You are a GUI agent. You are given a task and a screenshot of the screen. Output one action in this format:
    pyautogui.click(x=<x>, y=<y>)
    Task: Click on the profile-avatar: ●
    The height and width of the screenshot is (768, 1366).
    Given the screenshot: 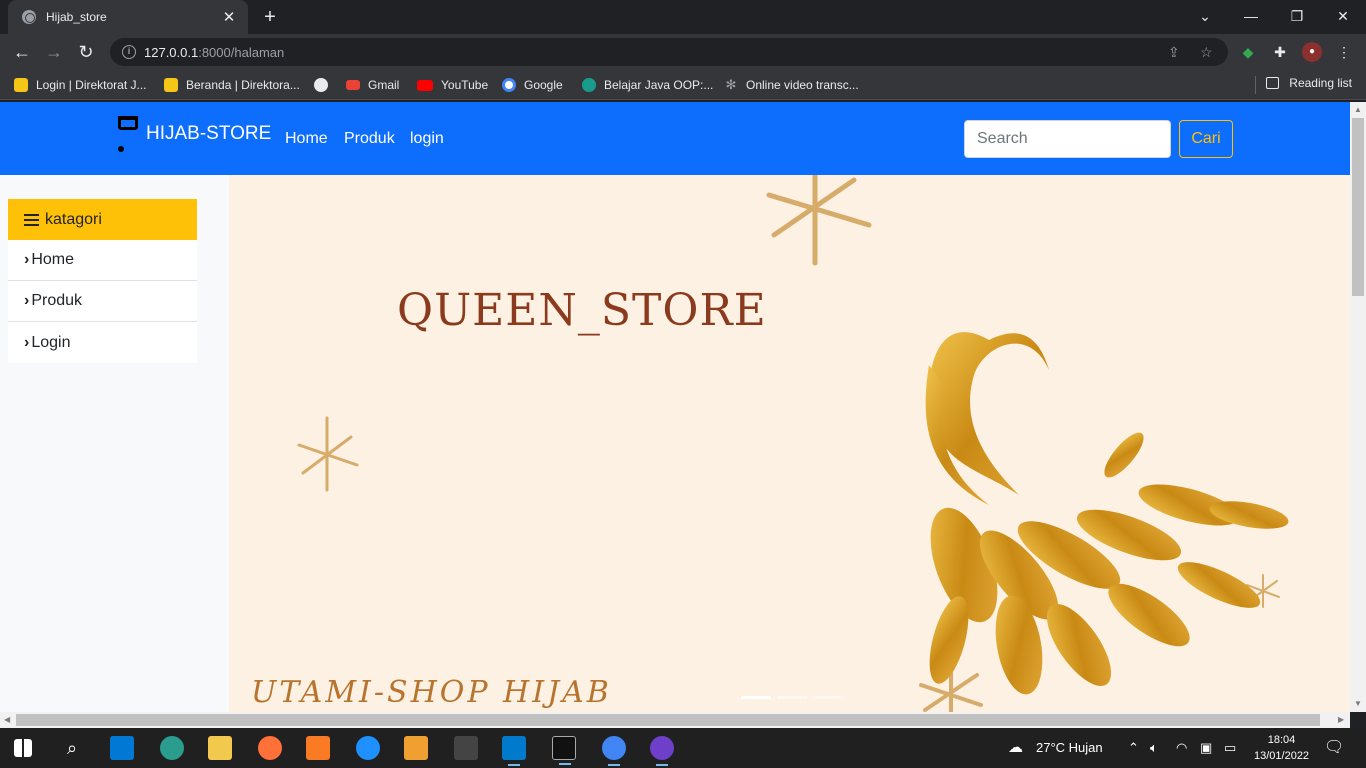 What is the action you would take?
    pyautogui.click(x=1312, y=52)
    